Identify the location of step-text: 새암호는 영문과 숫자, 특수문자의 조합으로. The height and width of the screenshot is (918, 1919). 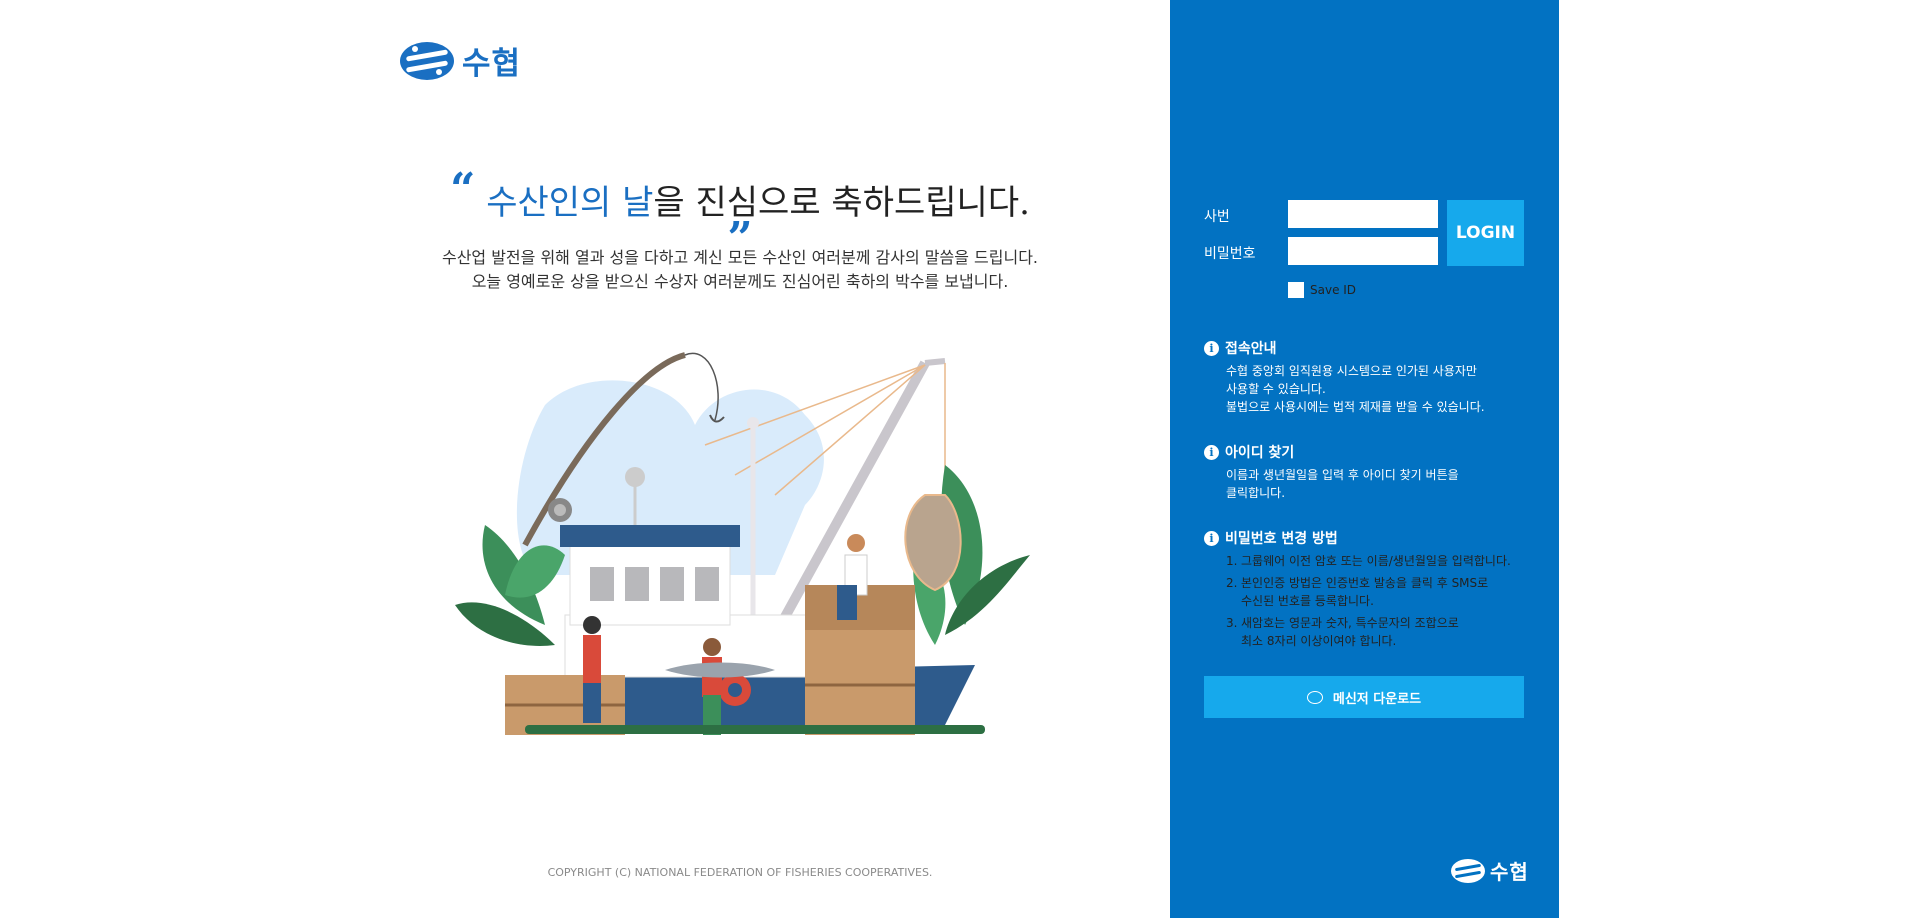
(1350, 623).